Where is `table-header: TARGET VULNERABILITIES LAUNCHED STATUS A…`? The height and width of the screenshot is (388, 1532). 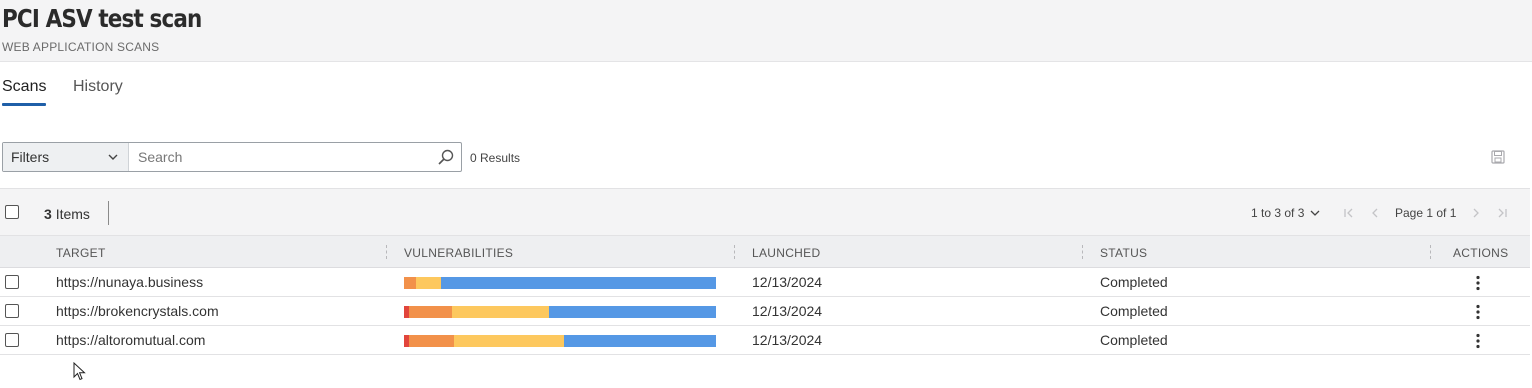
table-header: TARGET VULNERABILITIES LAUNCHED STATUS A… is located at coordinates (765, 252).